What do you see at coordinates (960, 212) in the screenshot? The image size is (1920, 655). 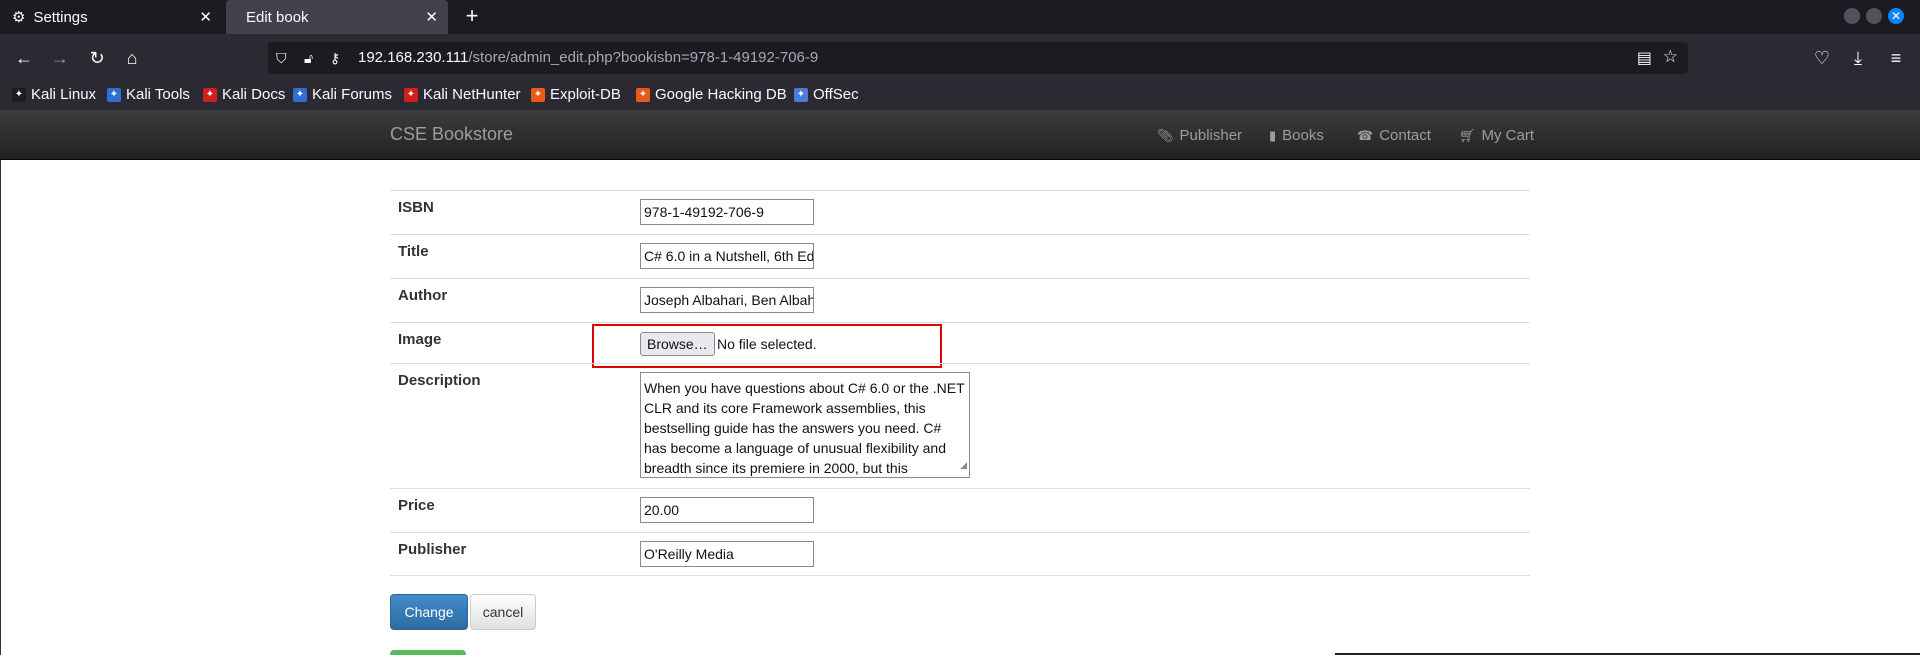 I see `table-row: ISBN` at bounding box center [960, 212].